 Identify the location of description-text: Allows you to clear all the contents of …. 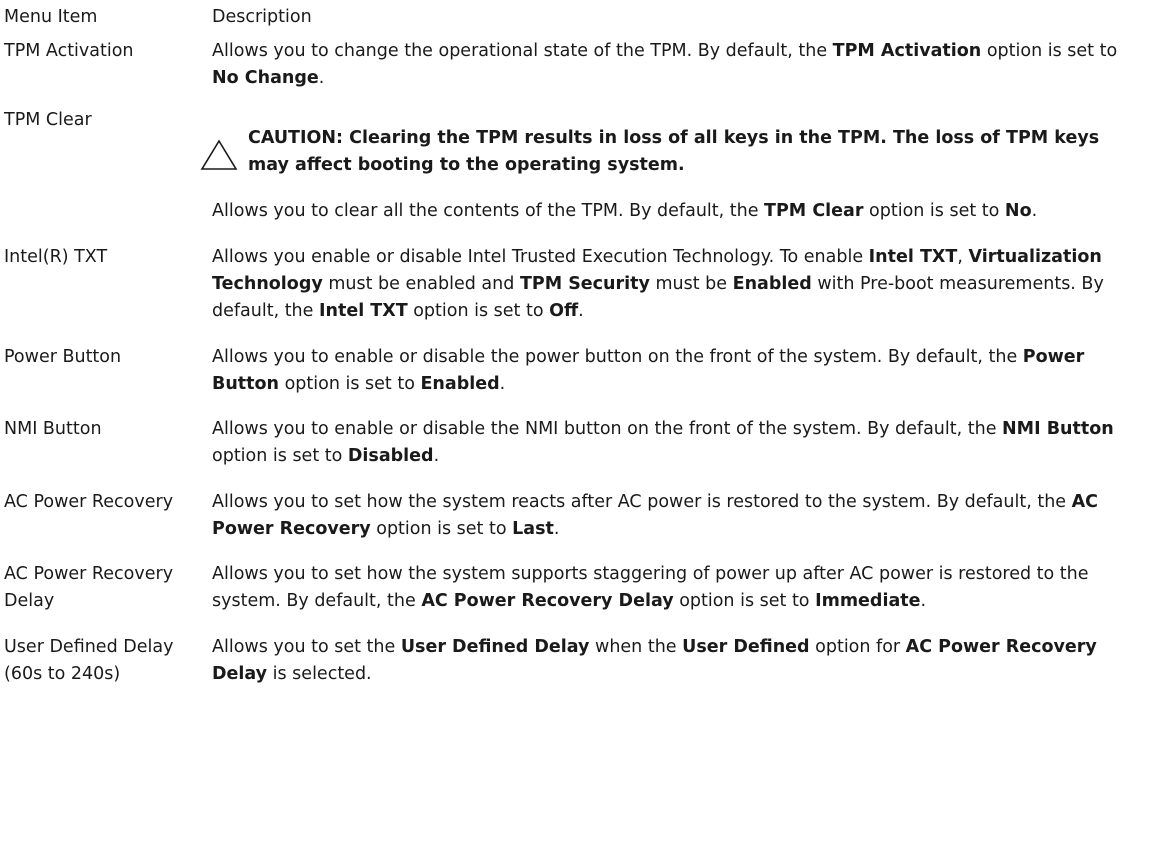
(625, 211).